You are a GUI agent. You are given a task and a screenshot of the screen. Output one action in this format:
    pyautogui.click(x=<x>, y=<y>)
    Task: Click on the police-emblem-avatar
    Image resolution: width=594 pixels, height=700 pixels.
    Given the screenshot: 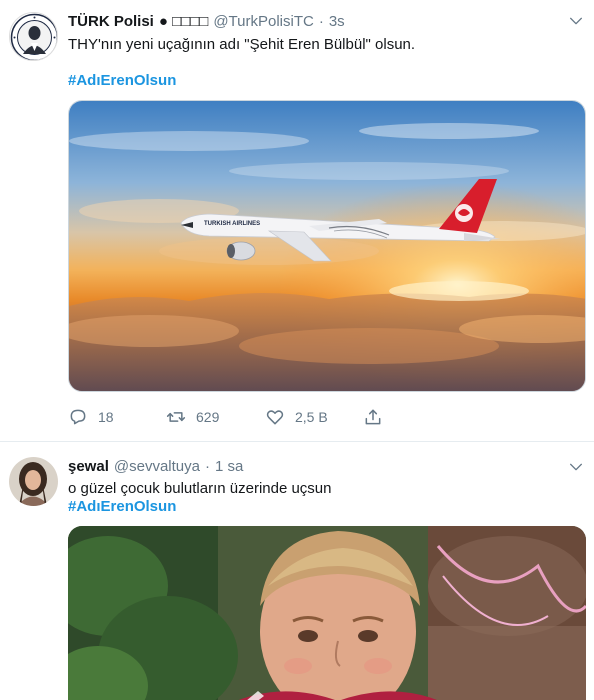 What is the action you would take?
    pyautogui.click(x=33, y=36)
    